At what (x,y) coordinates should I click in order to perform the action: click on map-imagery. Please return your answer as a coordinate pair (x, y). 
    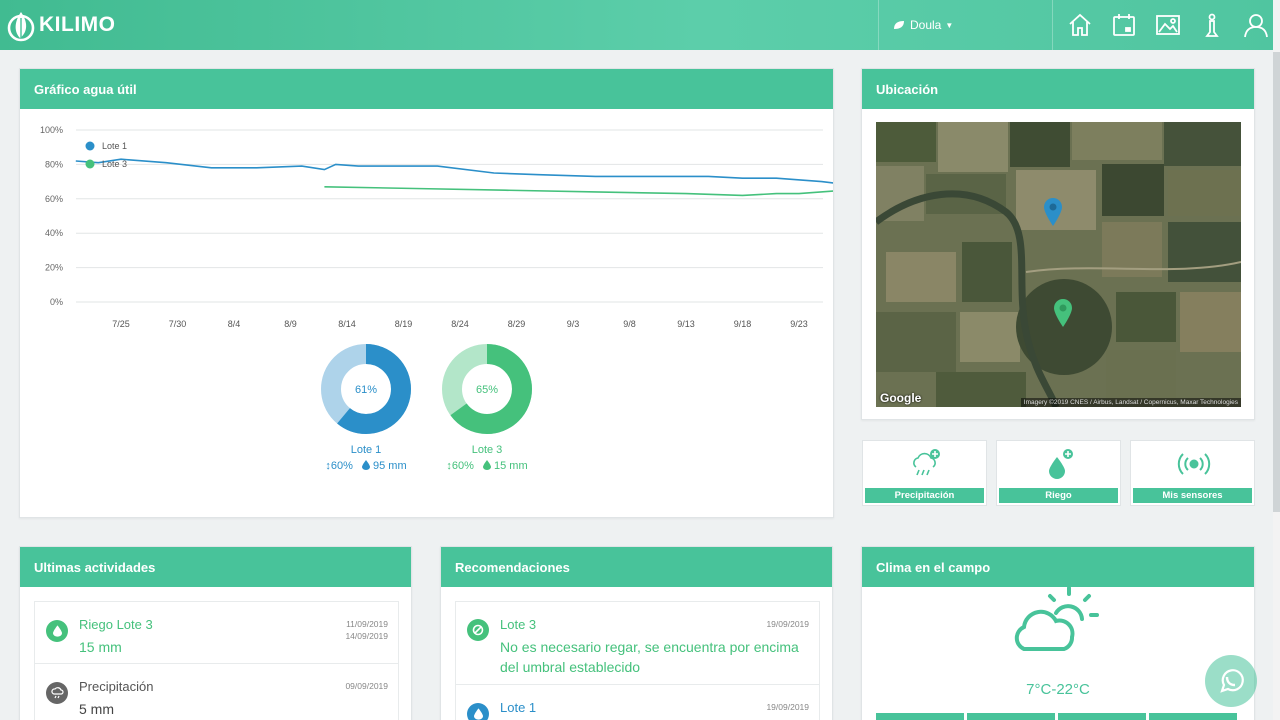
    Looking at the image, I should click on (1058, 264).